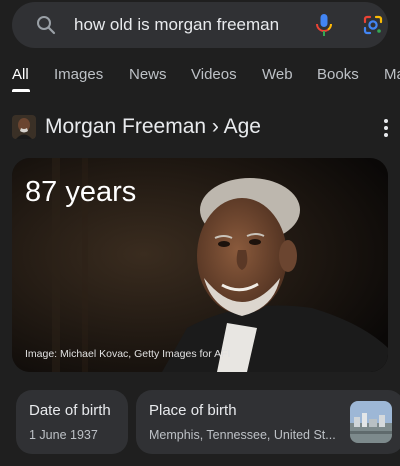  Describe the element at coordinates (373, 25) in the screenshot. I see `google-lens-icon` at that location.